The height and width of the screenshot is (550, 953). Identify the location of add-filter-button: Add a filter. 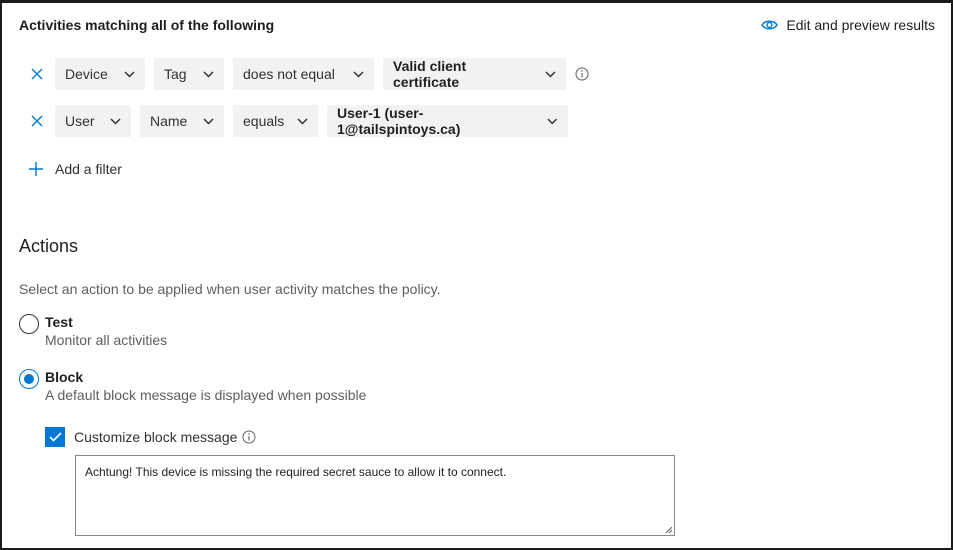
(75, 169).